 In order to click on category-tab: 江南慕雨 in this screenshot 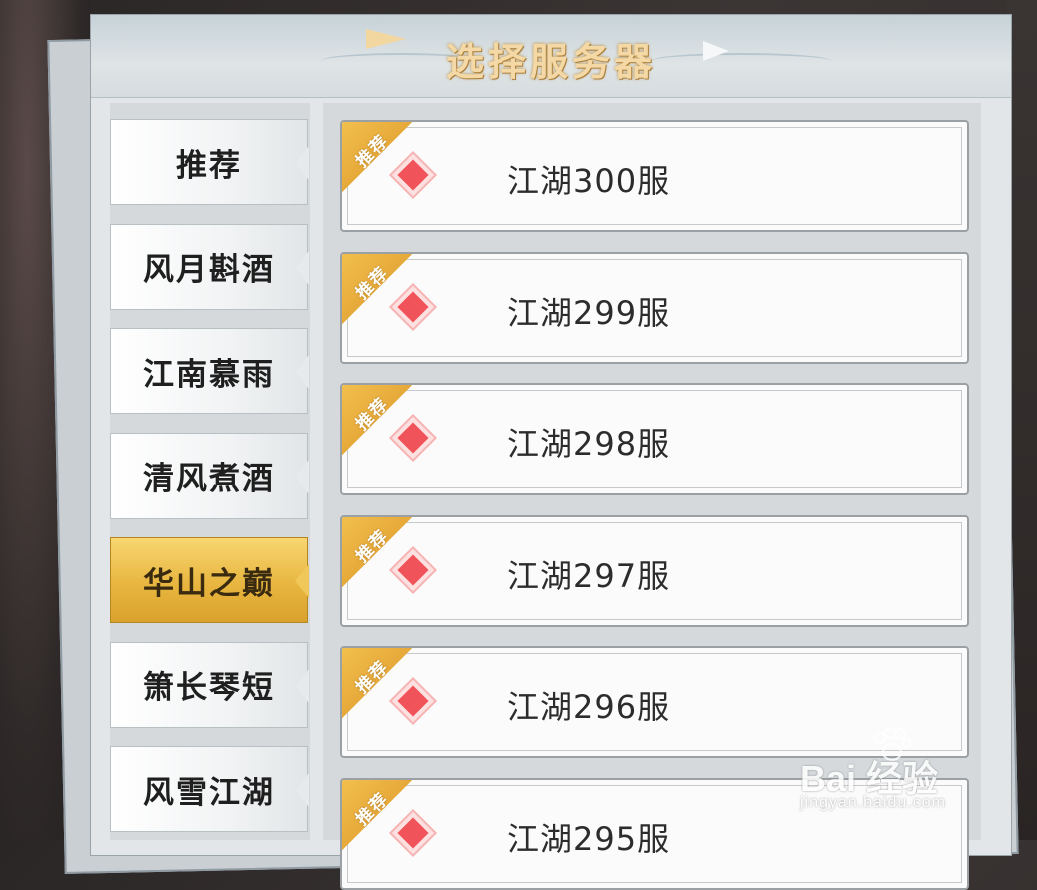, I will do `click(209, 371)`.